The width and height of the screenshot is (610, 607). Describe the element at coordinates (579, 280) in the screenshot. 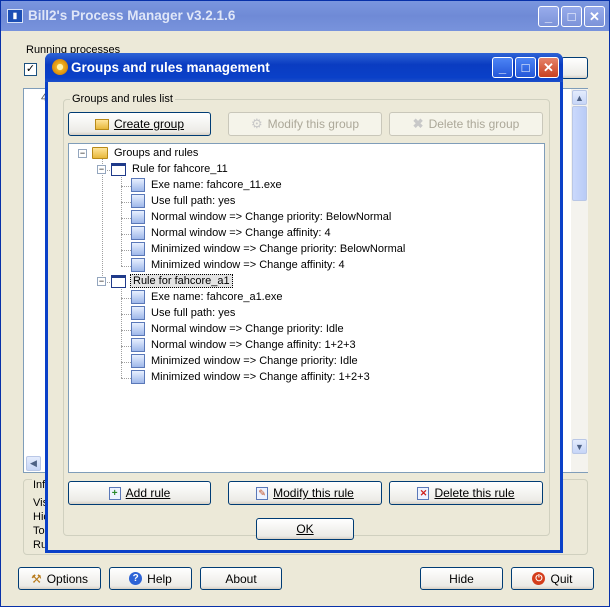

I see `vertical-scrollbar: ▲ ▼` at that location.